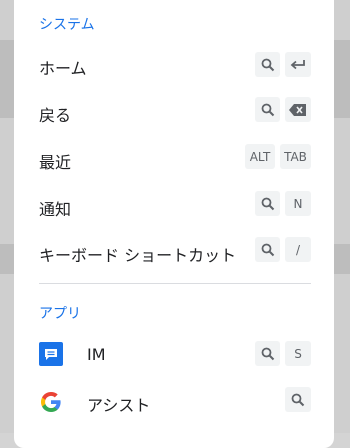 This screenshot has width=350, height=448. I want to click on key-alt: ALT, so click(260, 156).